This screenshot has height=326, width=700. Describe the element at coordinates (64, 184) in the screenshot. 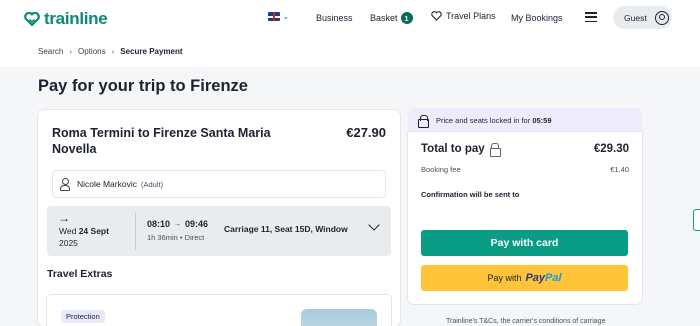

I see `person-icon` at that location.